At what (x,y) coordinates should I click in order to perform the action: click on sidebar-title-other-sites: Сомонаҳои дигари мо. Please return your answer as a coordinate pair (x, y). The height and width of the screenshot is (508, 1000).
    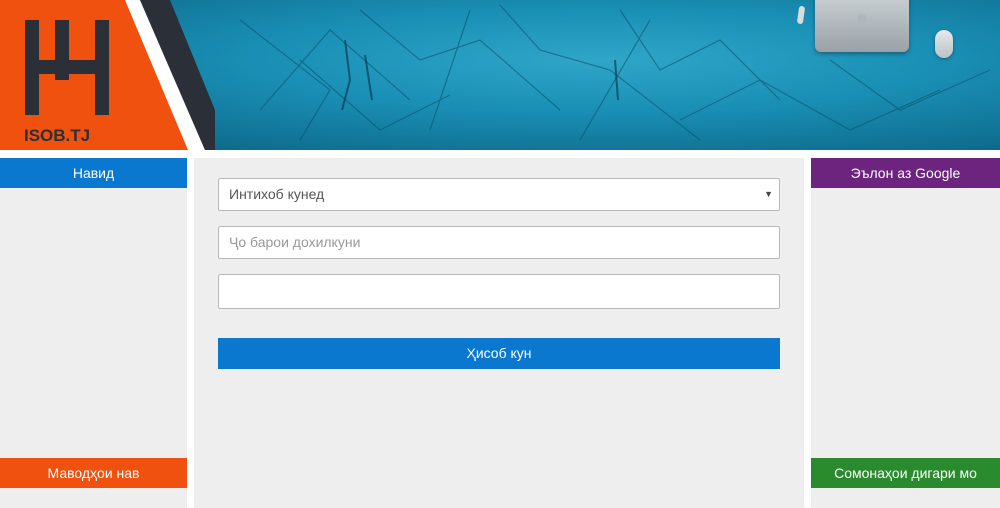
    Looking at the image, I should click on (905, 473).